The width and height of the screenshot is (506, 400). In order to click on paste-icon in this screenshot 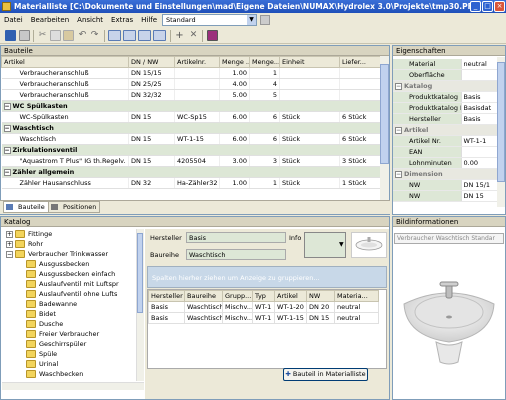, I will do `click(68, 35)`.